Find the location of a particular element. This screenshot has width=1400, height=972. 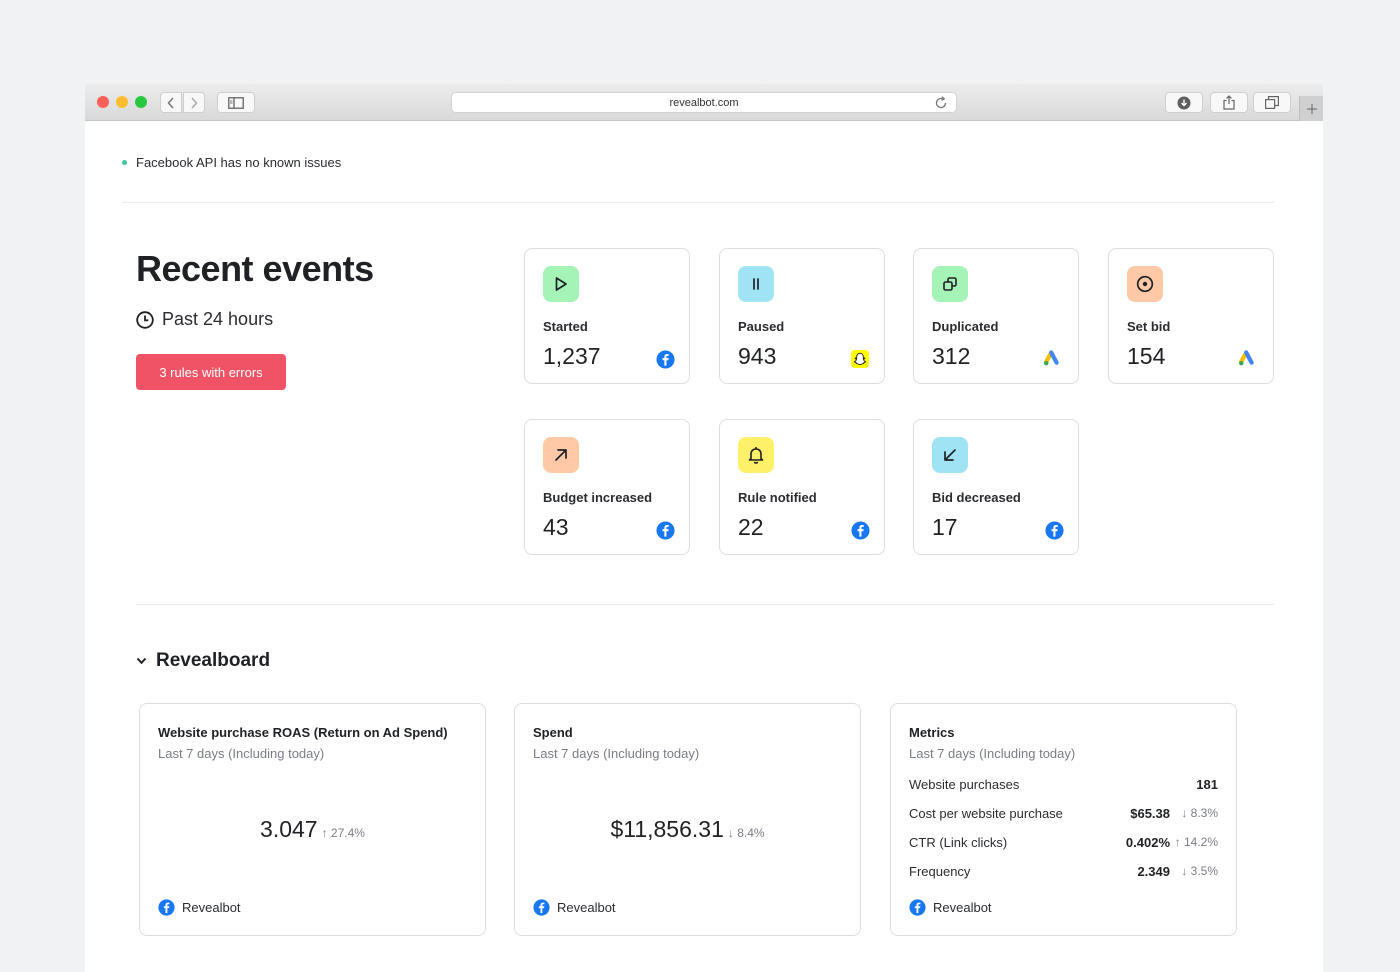

api-status: Facebook API has no known issues is located at coordinates (231, 162).